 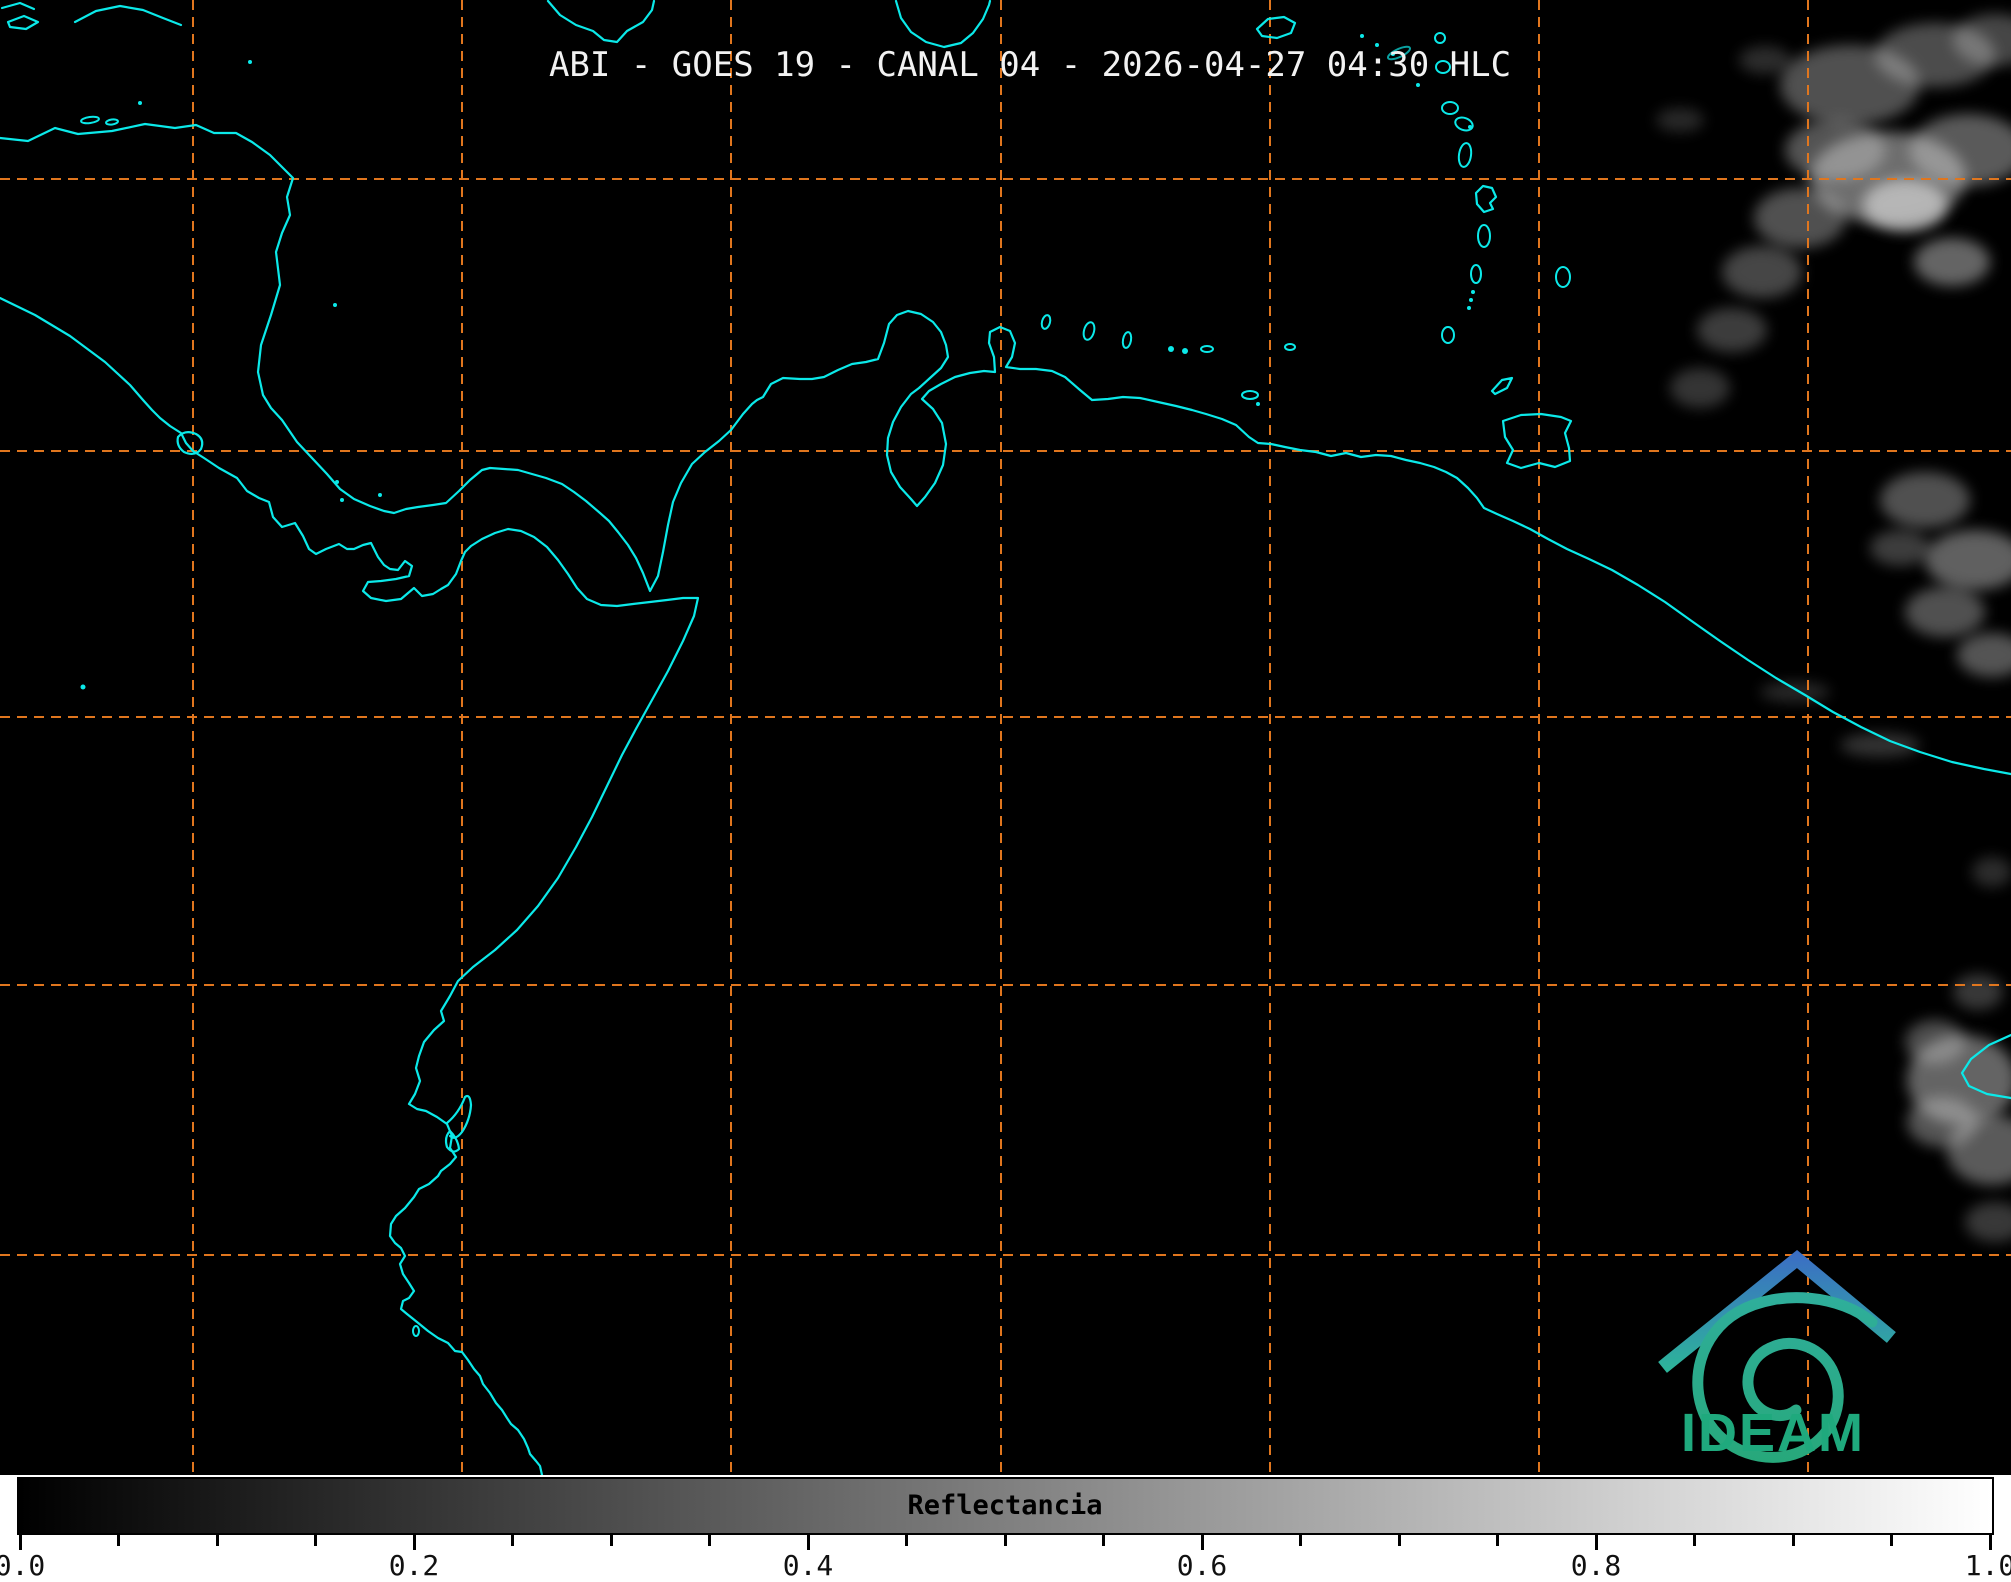 I want to click on colorbar-tick-label: 1.0, so click(x=1987, y=1565).